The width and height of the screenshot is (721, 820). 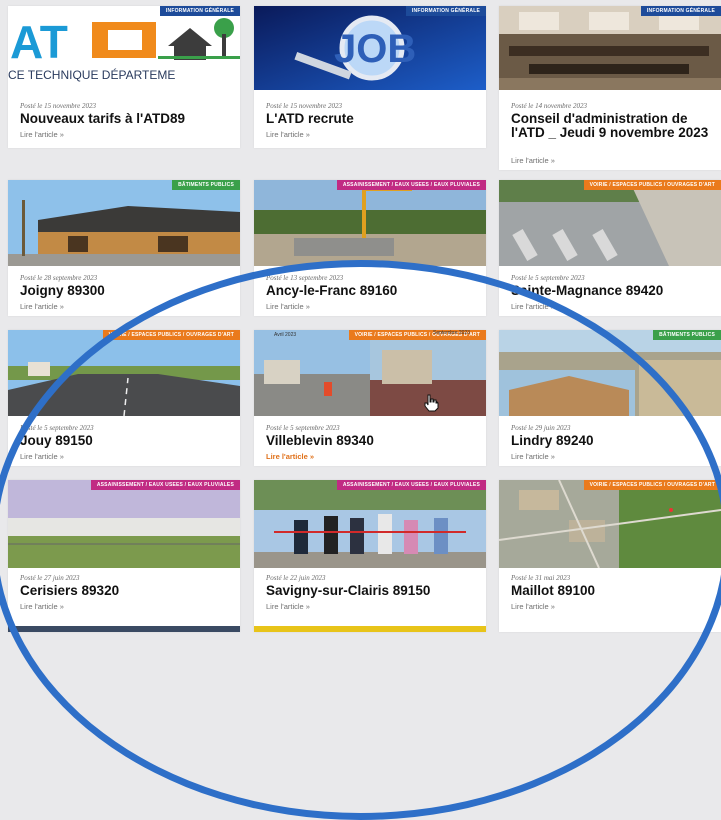 I want to click on post-date: Posté le 31 mai 2023, so click(x=541, y=578).